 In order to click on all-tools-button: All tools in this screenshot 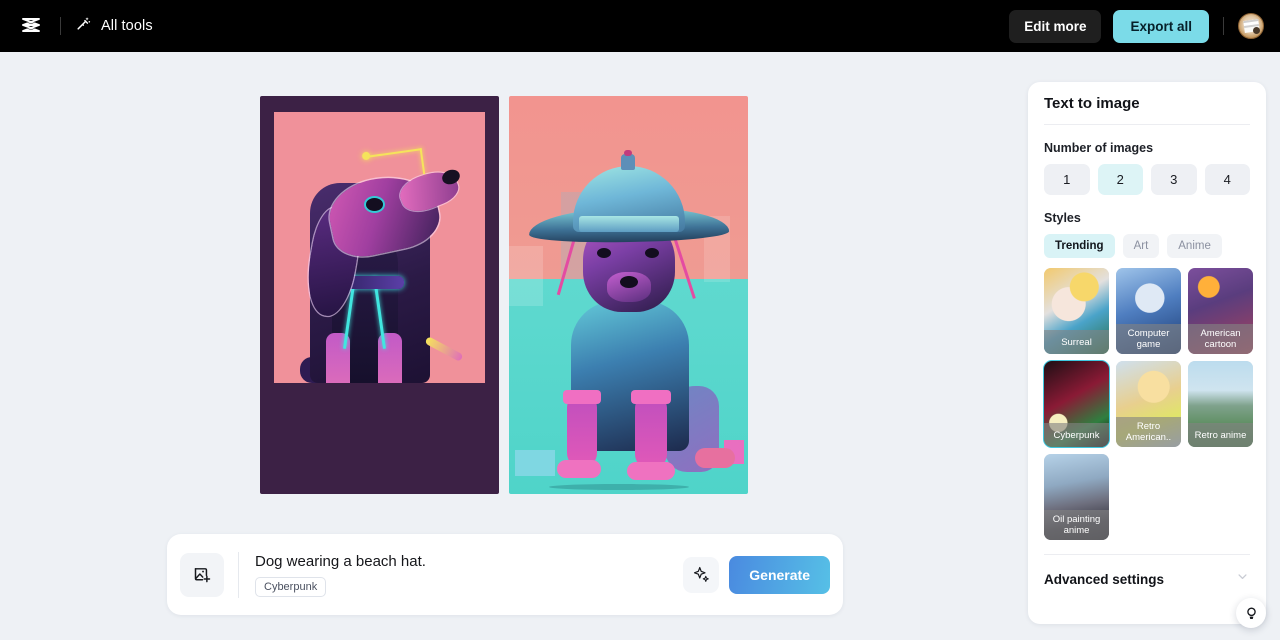, I will do `click(114, 26)`.